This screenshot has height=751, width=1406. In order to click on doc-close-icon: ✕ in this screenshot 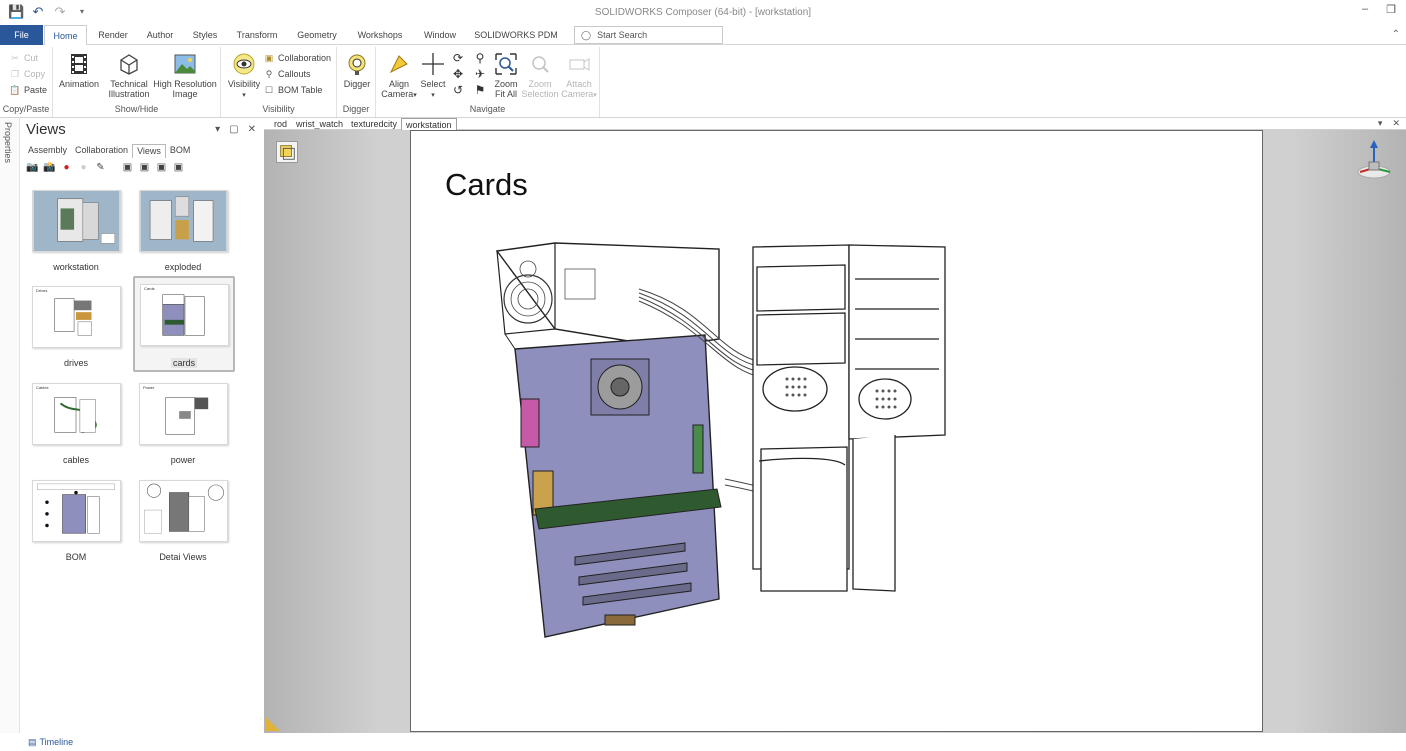, I will do `click(1396, 123)`.